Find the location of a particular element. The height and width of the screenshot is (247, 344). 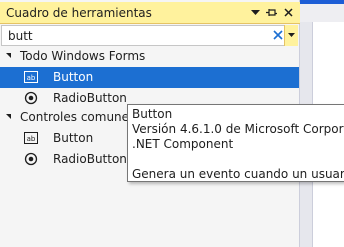

tooltip-spacer is located at coordinates (236, 159).